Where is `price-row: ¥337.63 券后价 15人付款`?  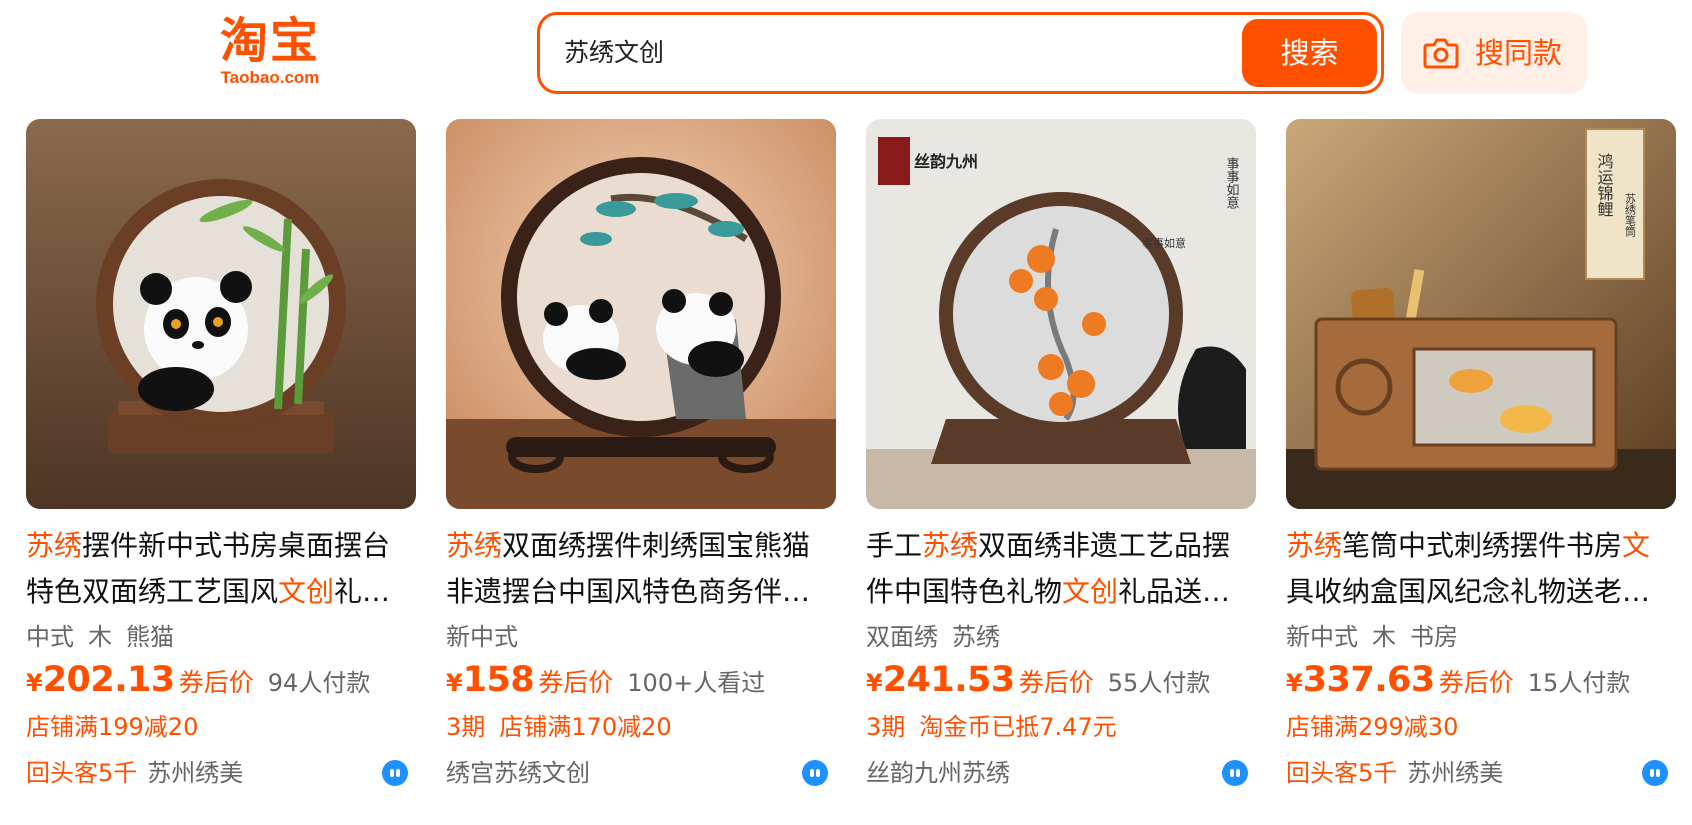
price-row: ¥337.63 券后价 15人付款 is located at coordinates (1481, 680).